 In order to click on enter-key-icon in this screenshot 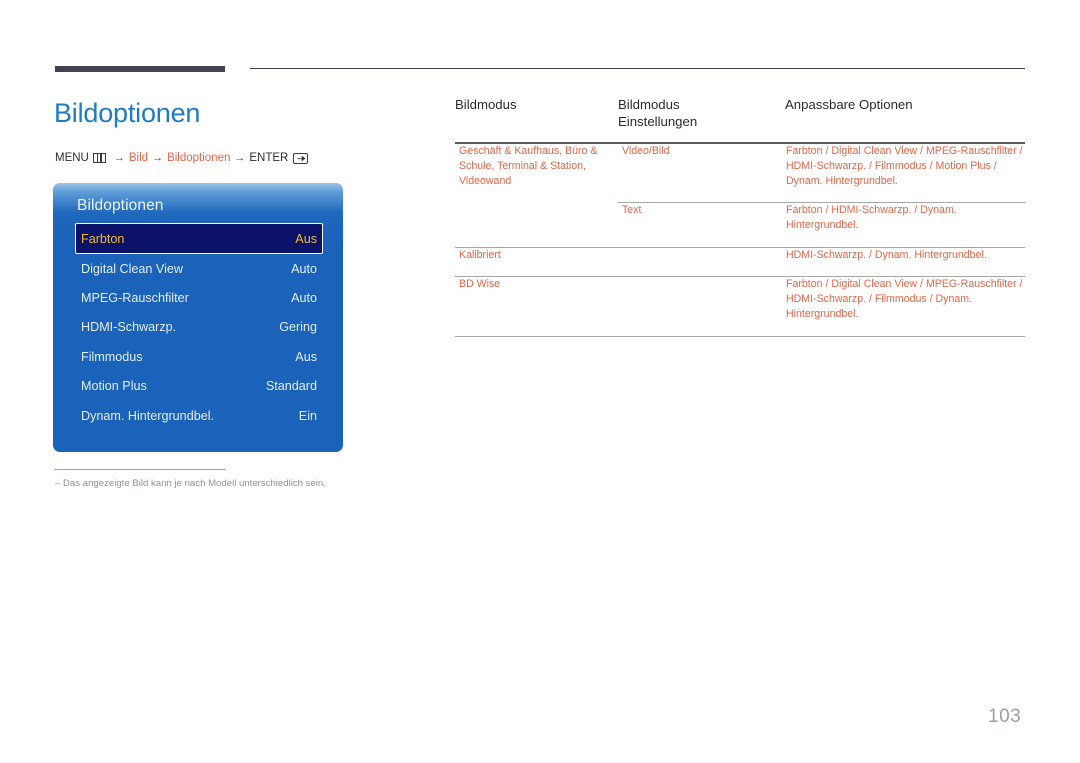, I will do `click(301, 158)`.